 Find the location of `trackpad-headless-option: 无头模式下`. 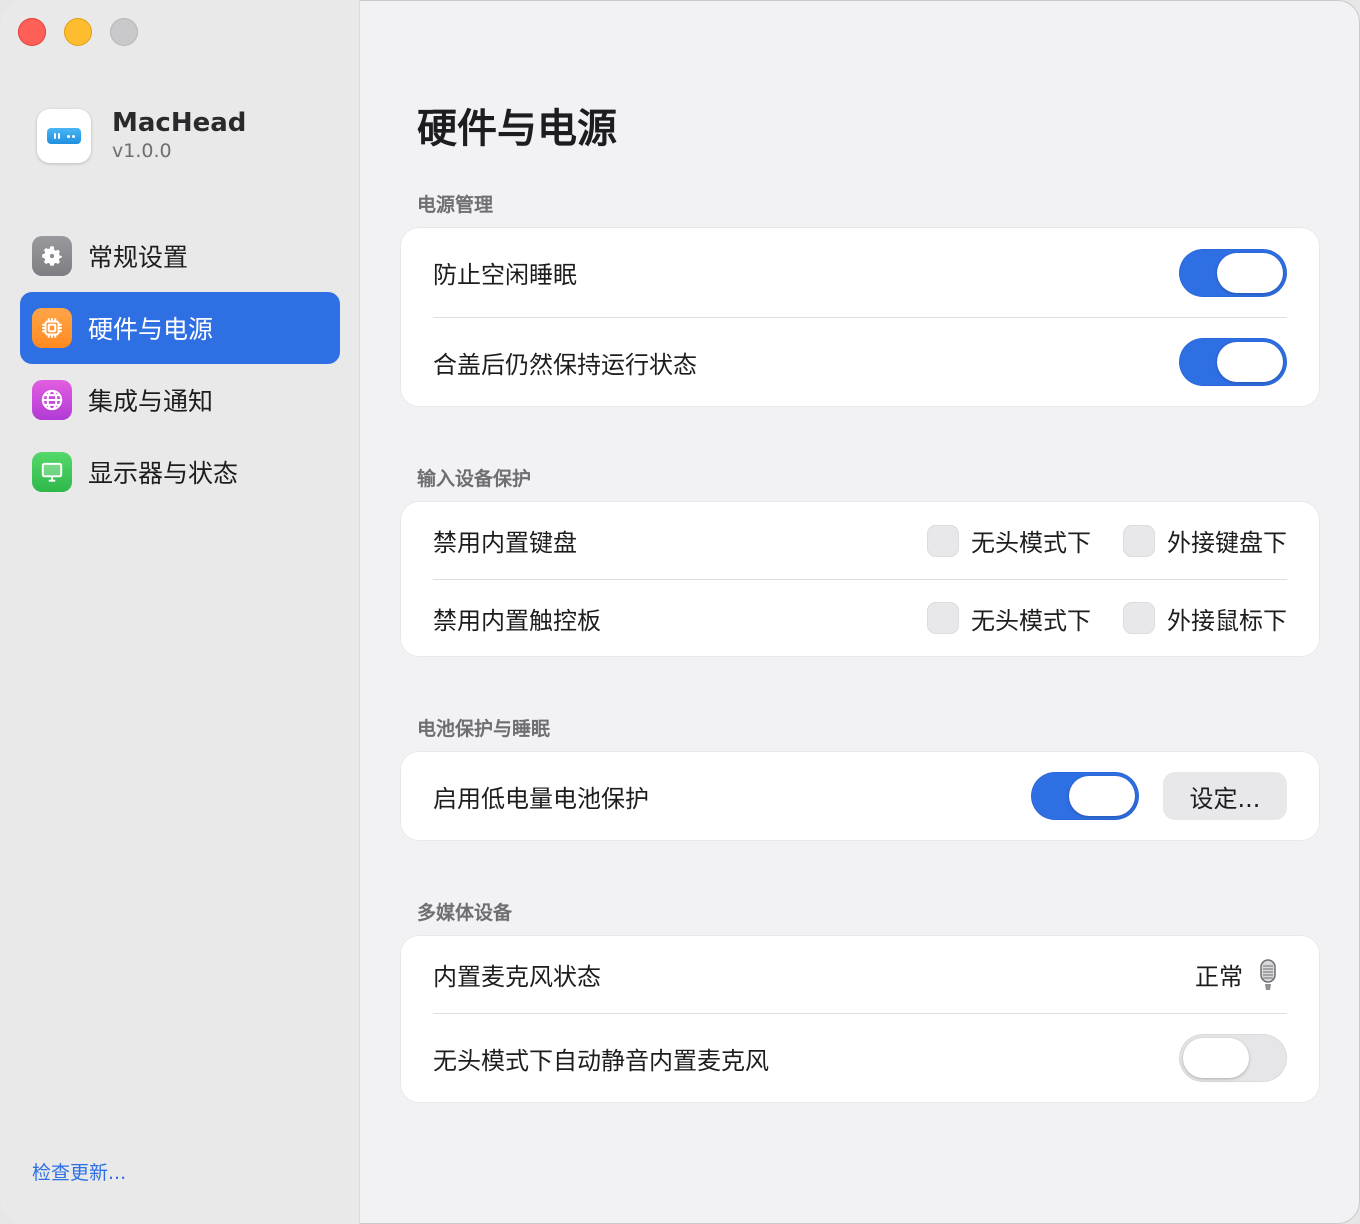

trackpad-headless-option: 无头模式下 is located at coordinates (1009, 618).